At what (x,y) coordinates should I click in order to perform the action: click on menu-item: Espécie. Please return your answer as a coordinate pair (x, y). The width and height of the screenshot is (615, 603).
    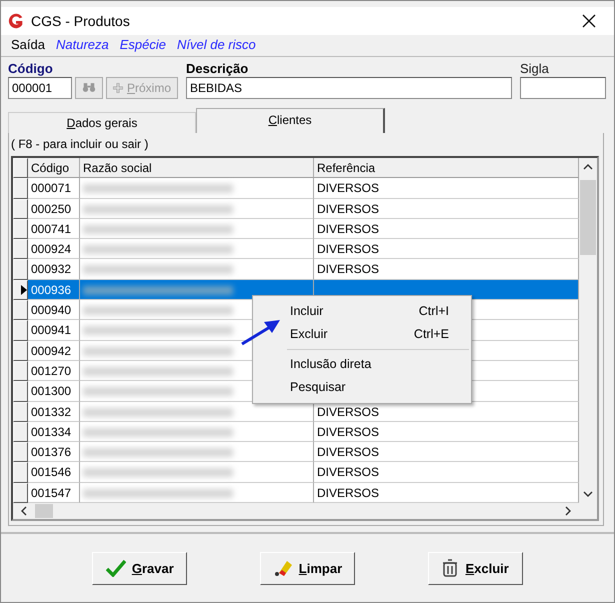
    Looking at the image, I should click on (143, 44).